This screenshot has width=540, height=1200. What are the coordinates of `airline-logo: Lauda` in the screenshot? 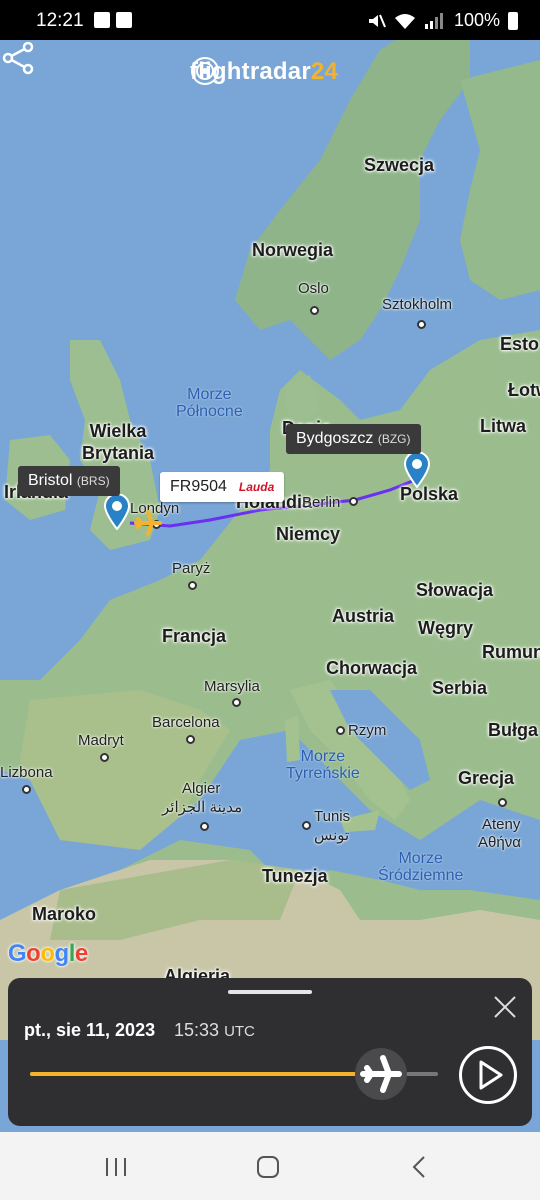 It's located at (256, 487).